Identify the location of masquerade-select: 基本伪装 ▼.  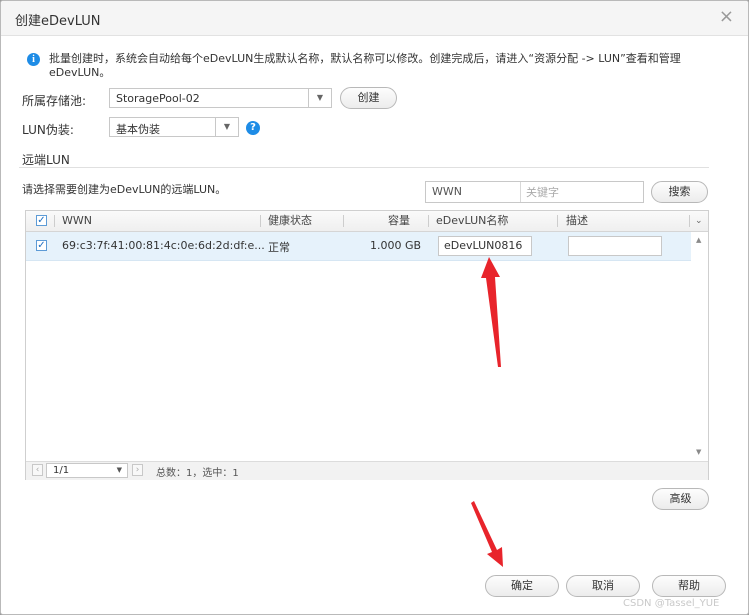
(174, 127).